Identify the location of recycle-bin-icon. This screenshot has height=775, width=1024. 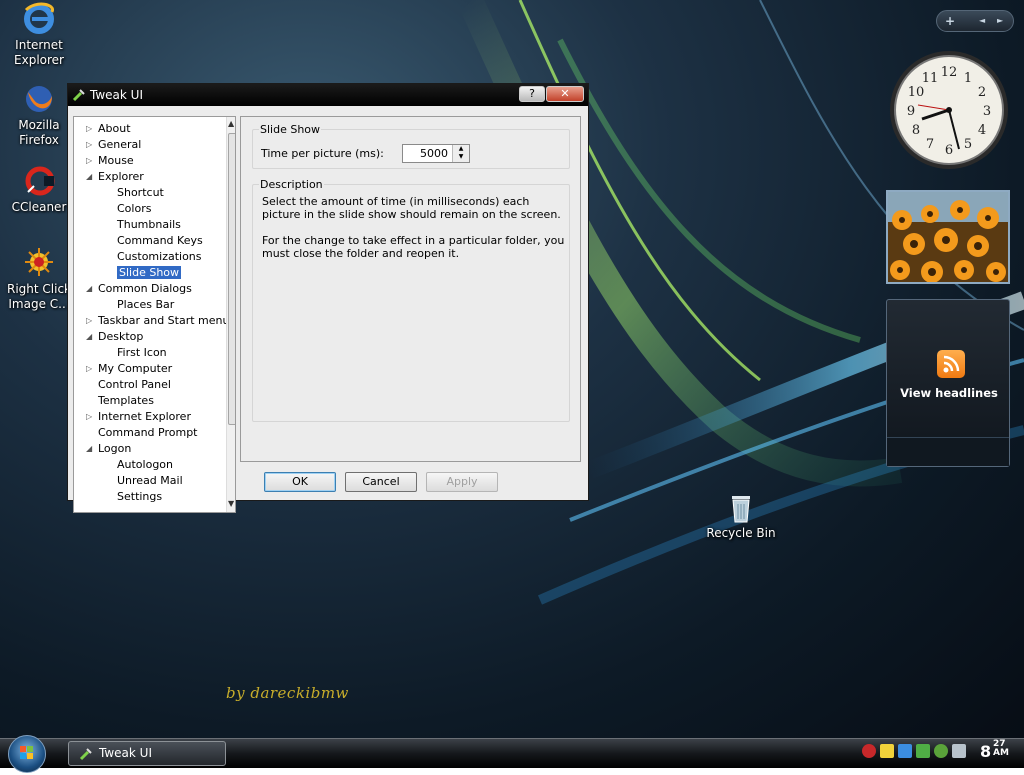
(741, 509).